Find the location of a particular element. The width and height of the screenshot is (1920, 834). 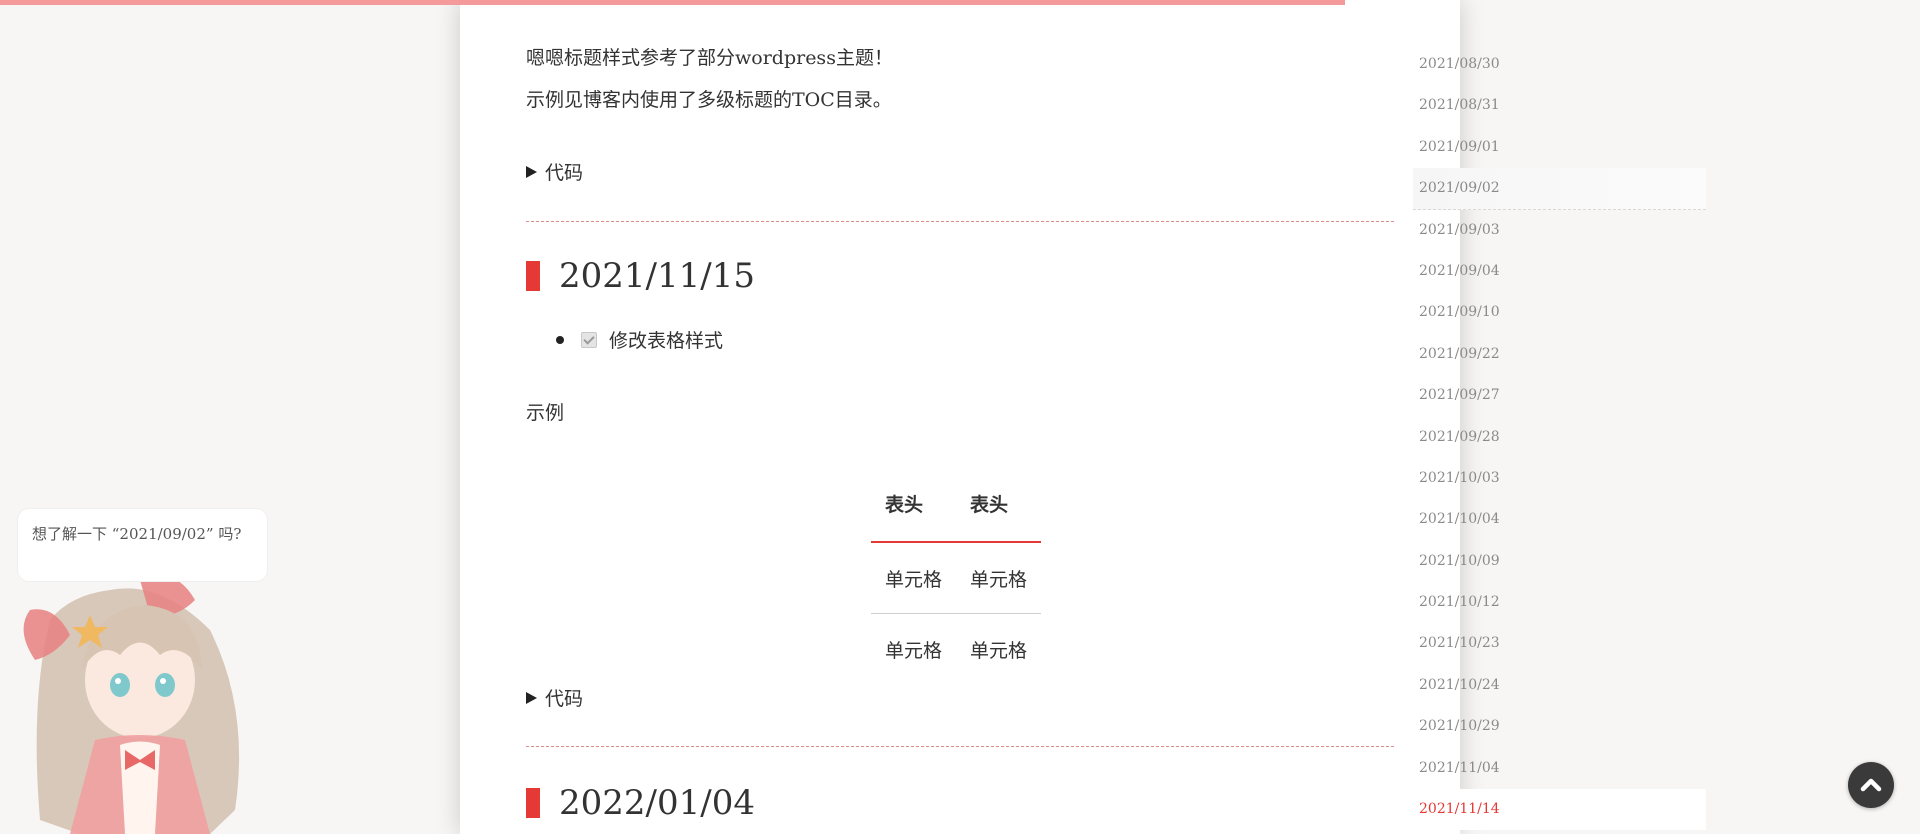

toc-item: 2021/09/22 is located at coordinates (1559, 354).